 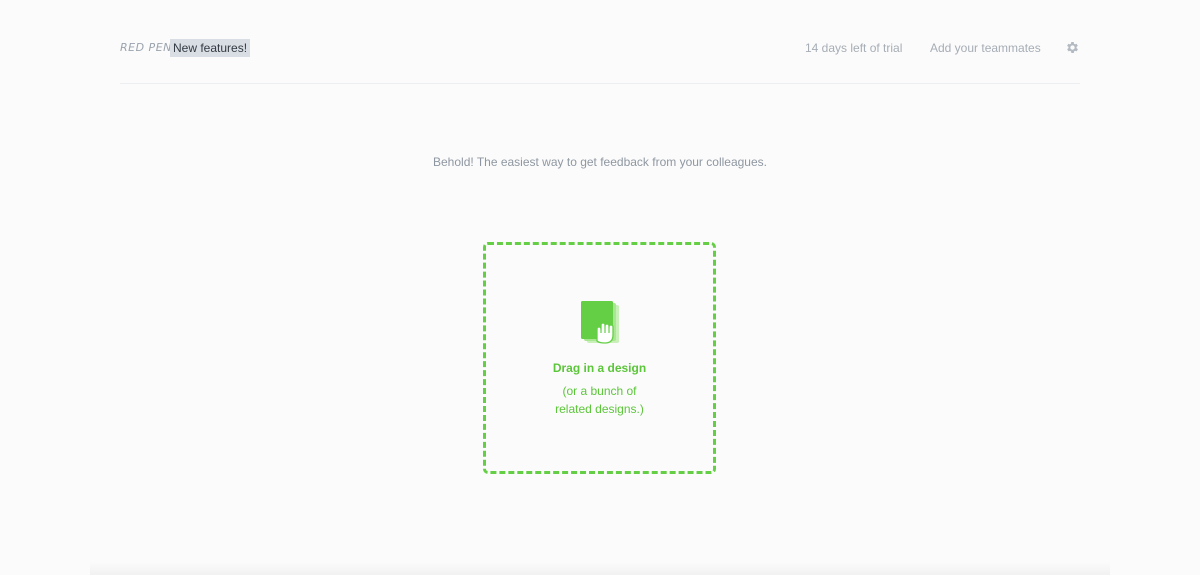 I want to click on dropzone-subtitle-line-1: (or a bunch of, so click(x=599, y=391).